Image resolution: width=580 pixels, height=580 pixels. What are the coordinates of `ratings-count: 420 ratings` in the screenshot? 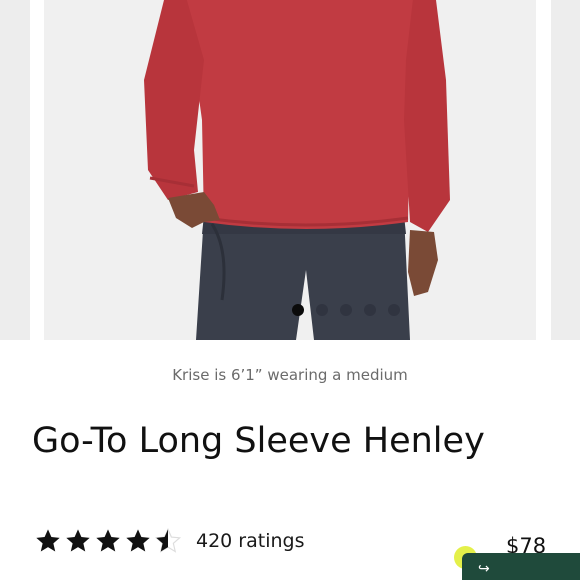 It's located at (250, 541).